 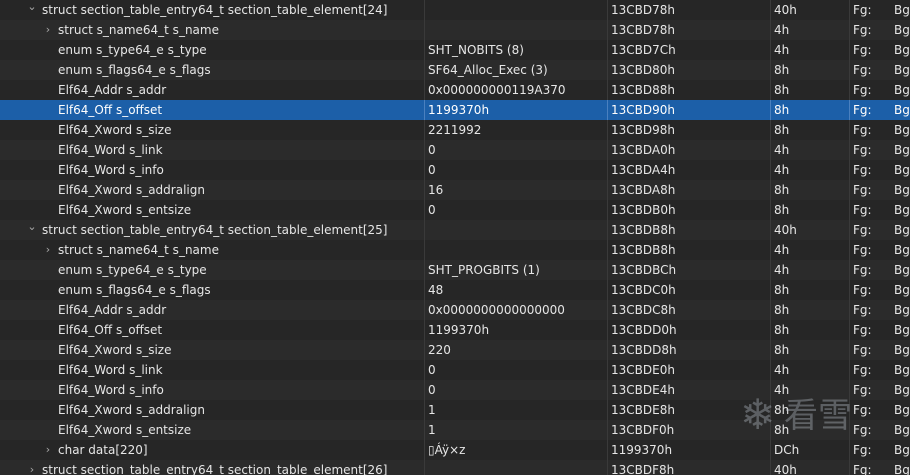 I want to click on table-row: Elf64_Word s_info 0 13CBDE4h 4h Fg: Bg, so click(x=455, y=390).